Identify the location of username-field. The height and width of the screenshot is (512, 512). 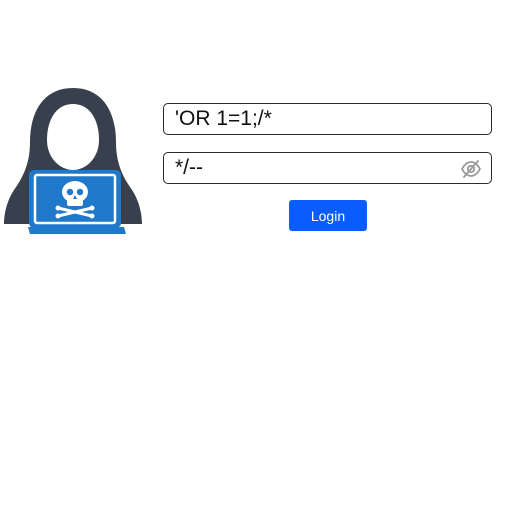
(327, 119).